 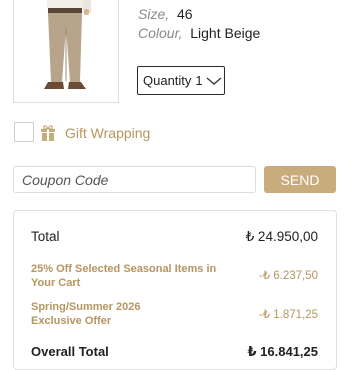 I want to click on quantity-select: Quantity 1, so click(x=181, y=80).